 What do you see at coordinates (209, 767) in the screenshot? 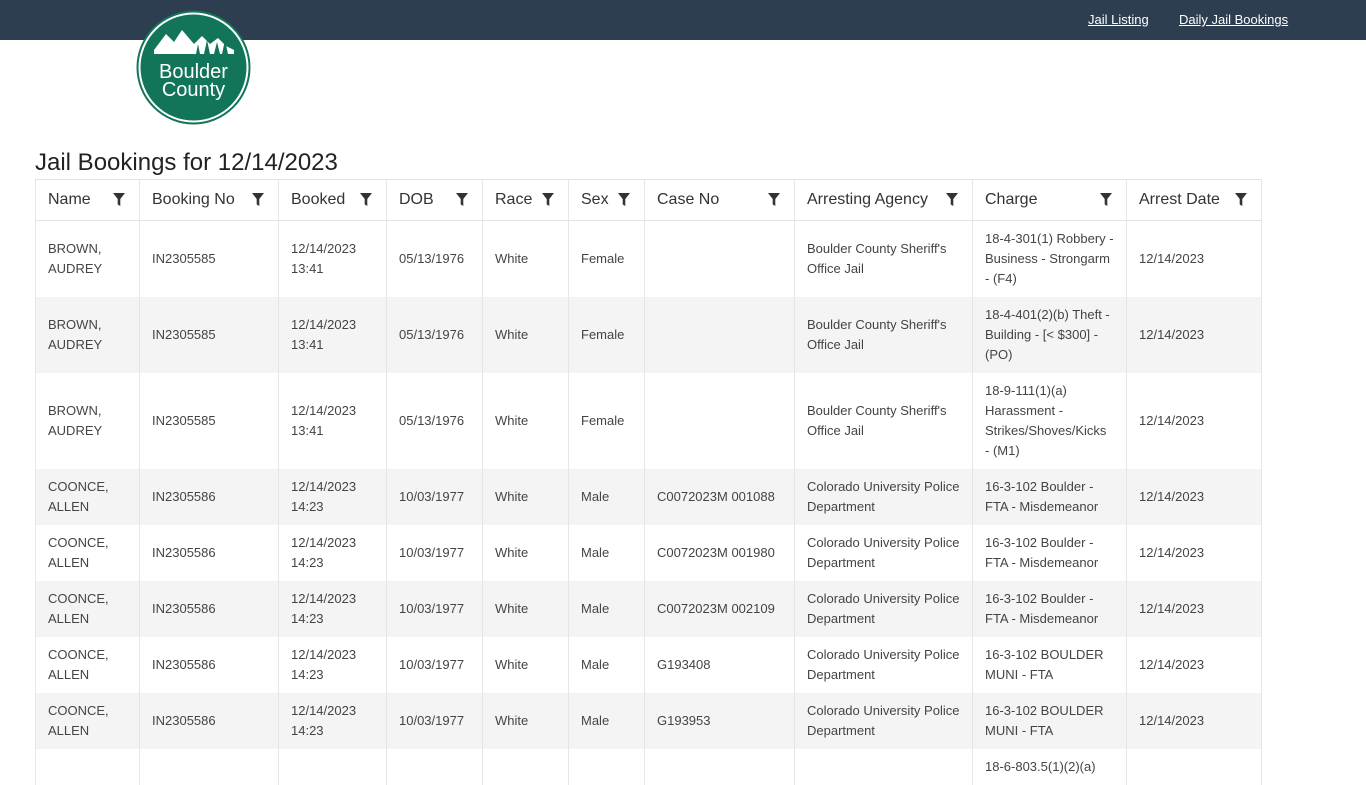
I see `cell-booking-no` at bounding box center [209, 767].